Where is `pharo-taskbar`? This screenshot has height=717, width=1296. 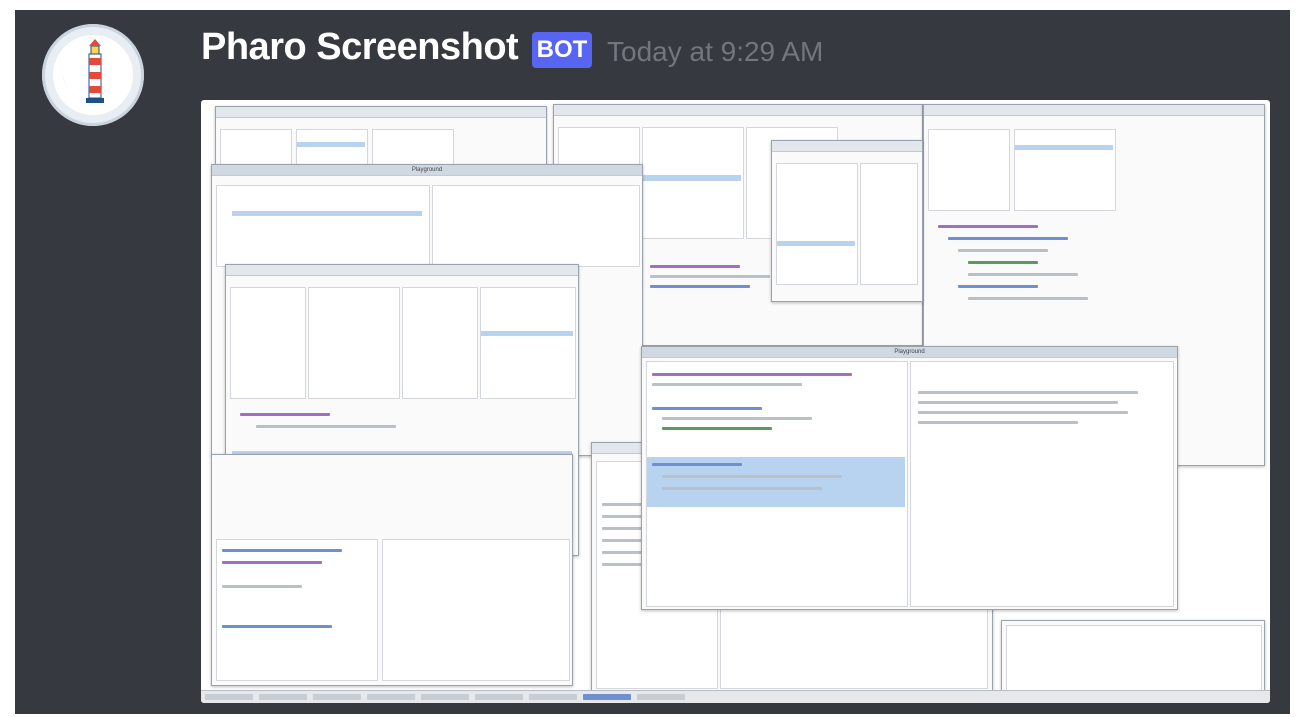 pharo-taskbar is located at coordinates (735, 696).